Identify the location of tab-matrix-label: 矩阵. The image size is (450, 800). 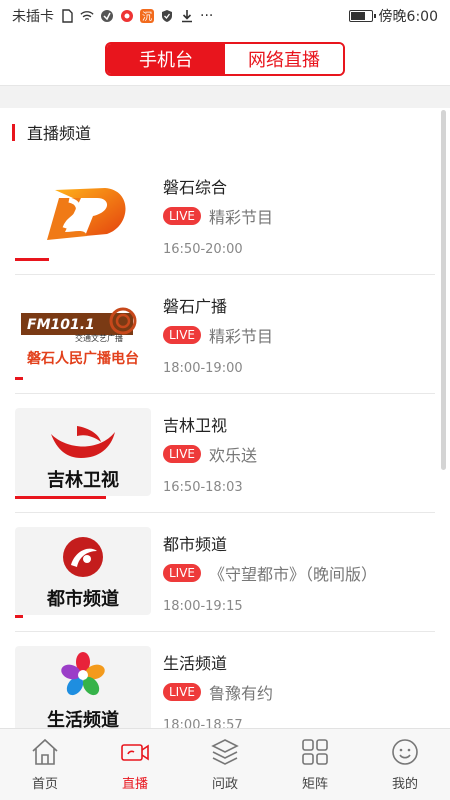
(314, 784).